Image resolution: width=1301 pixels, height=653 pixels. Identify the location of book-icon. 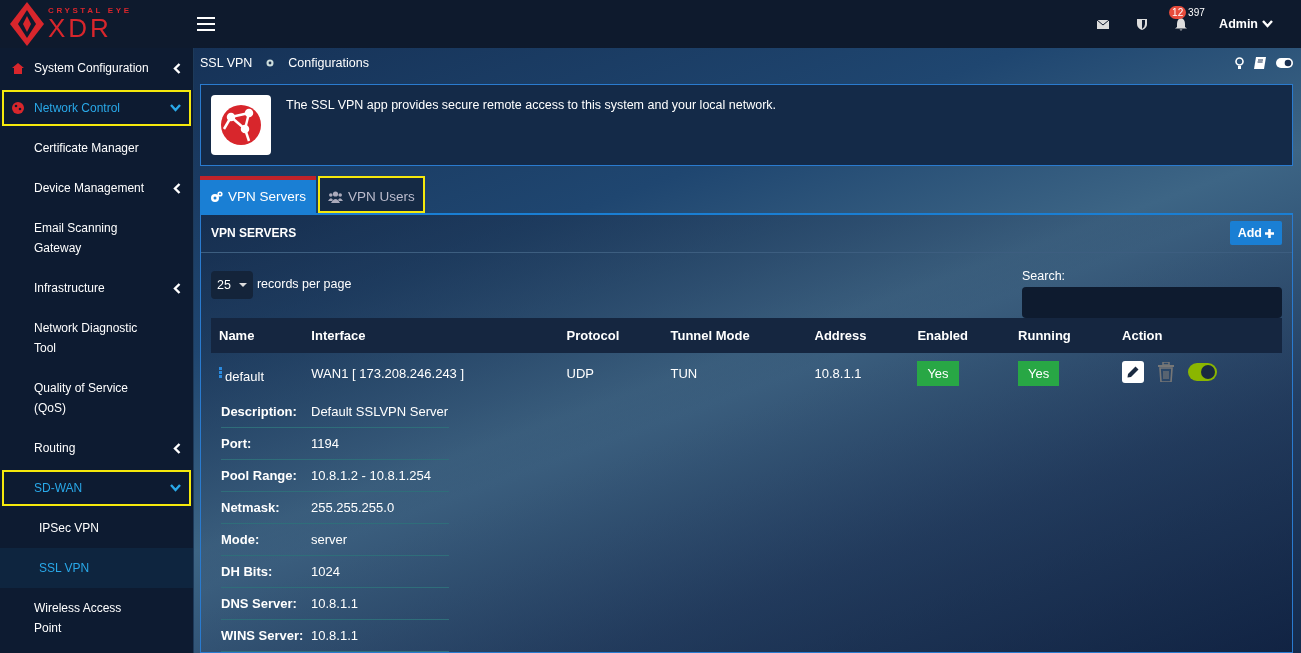
(1260, 63).